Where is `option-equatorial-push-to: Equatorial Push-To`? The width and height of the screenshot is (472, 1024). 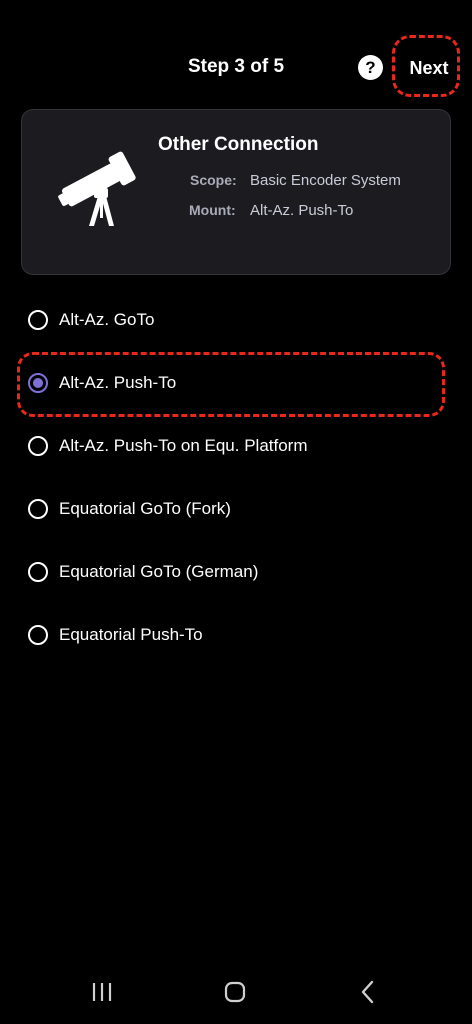 option-equatorial-push-to: Equatorial Push-To is located at coordinates (115, 635).